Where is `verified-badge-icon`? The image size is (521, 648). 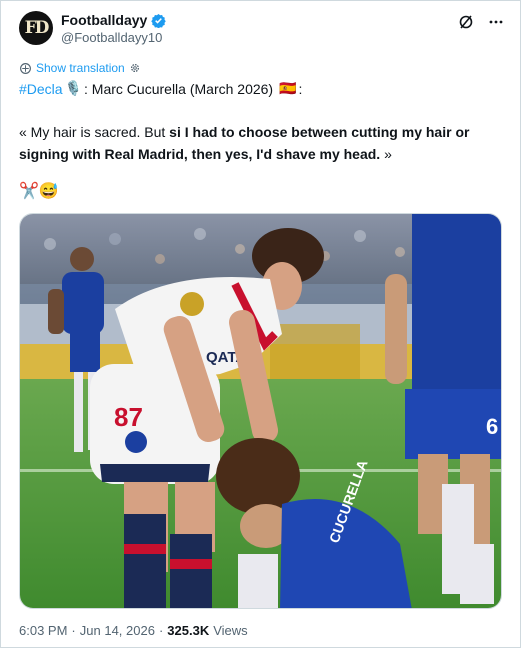
verified-badge-icon is located at coordinates (159, 20).